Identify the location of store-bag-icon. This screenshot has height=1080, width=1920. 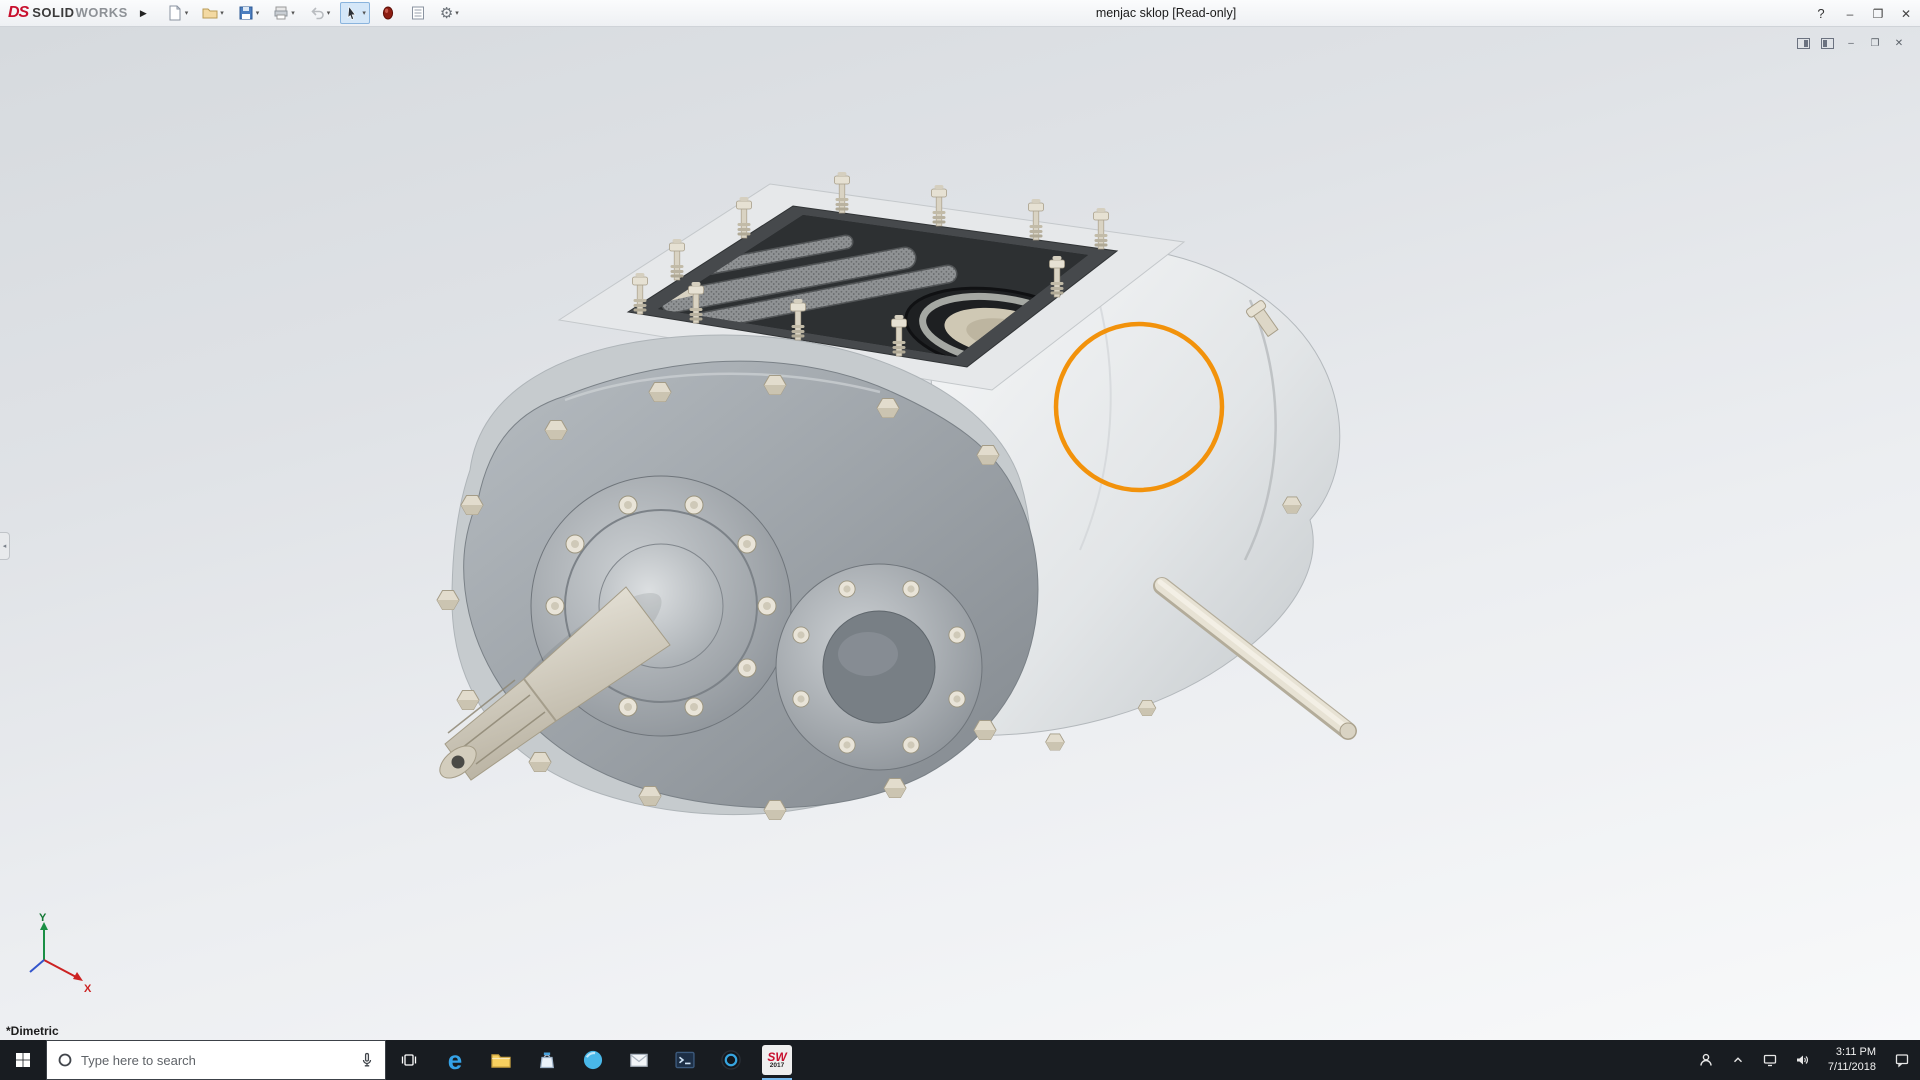
(547, 1060).